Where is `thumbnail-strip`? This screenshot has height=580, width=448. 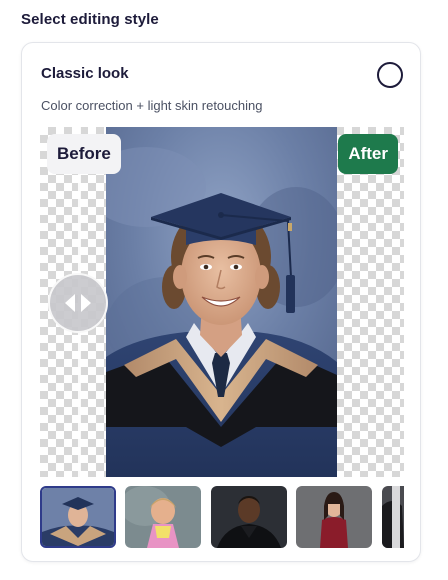
thumbnail-strip is located at coordinates (222, 517).